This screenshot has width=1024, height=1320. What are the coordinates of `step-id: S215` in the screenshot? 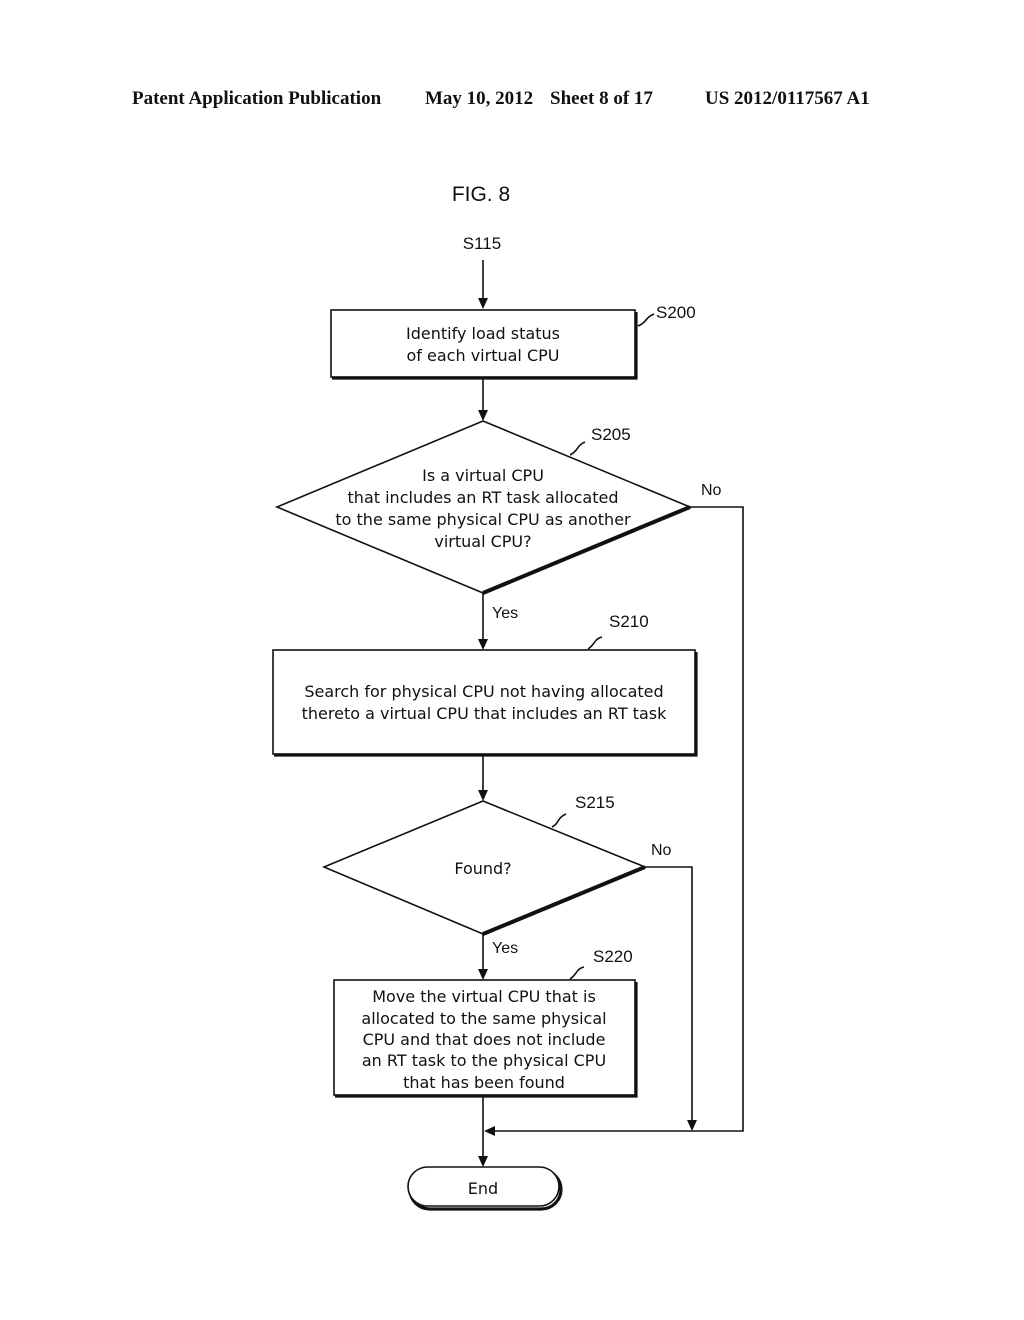 It's located at (595, 802).